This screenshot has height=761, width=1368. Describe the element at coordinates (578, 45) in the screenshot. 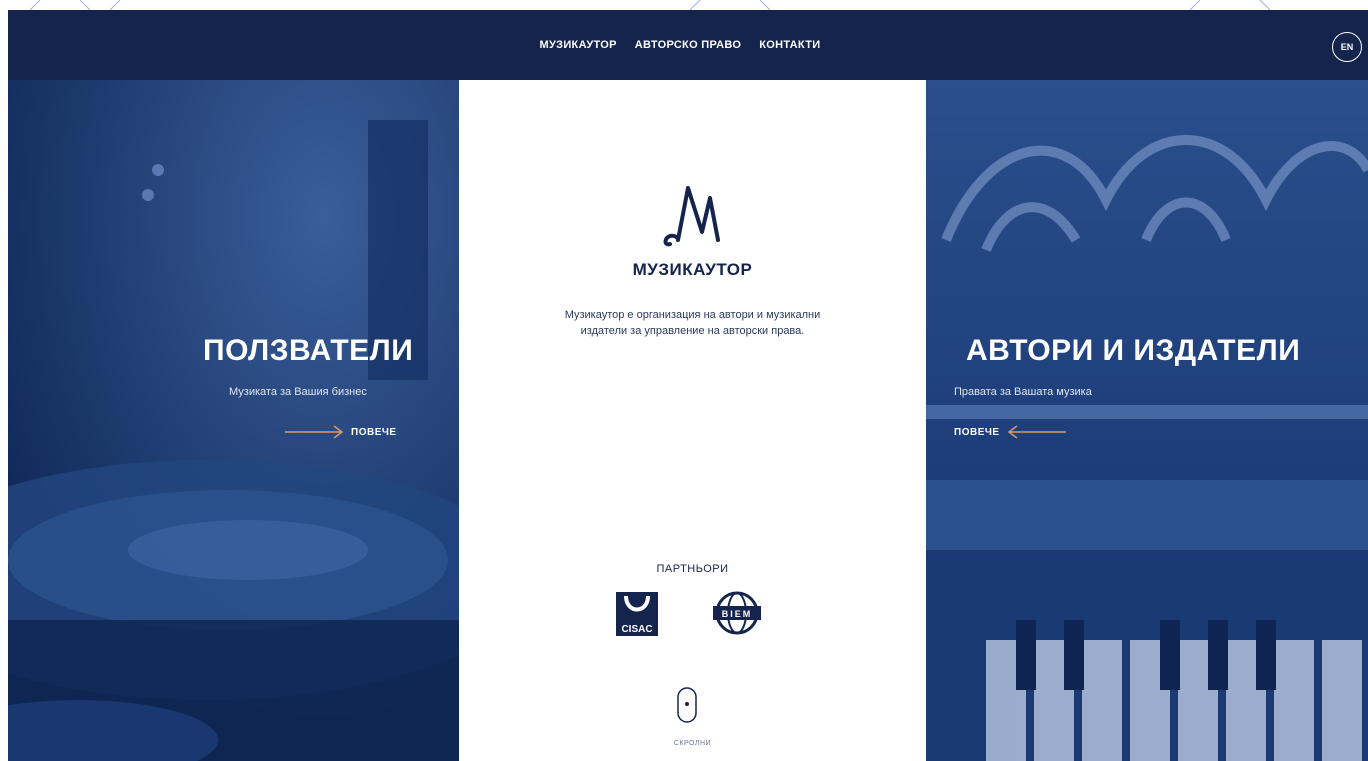

I see `nav-link-muzikautor: МУЗИКАУТОР` at that location.